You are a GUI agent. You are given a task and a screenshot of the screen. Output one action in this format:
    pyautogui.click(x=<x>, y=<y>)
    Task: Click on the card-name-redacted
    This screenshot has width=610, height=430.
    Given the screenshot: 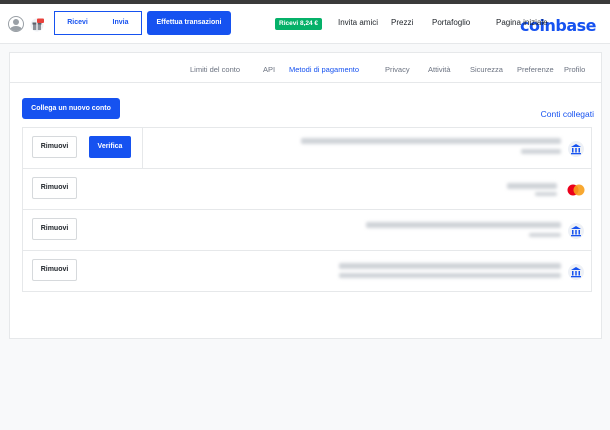 What is the action you would take?
    pyautogui.click(x=532, y=186)
    